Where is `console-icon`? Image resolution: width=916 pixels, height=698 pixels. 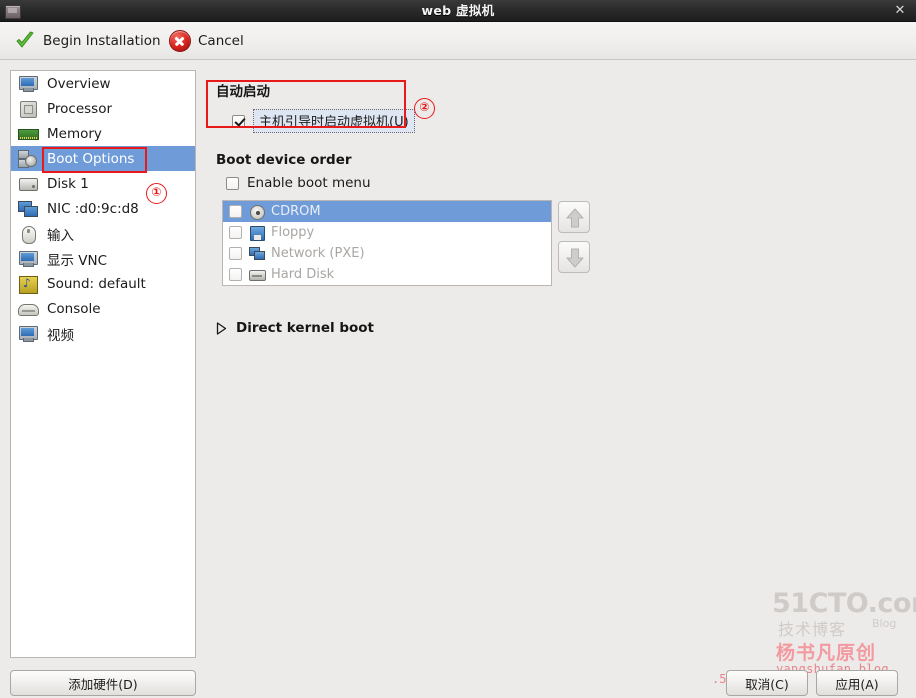
console-icon is located at coordinates (28, 309).